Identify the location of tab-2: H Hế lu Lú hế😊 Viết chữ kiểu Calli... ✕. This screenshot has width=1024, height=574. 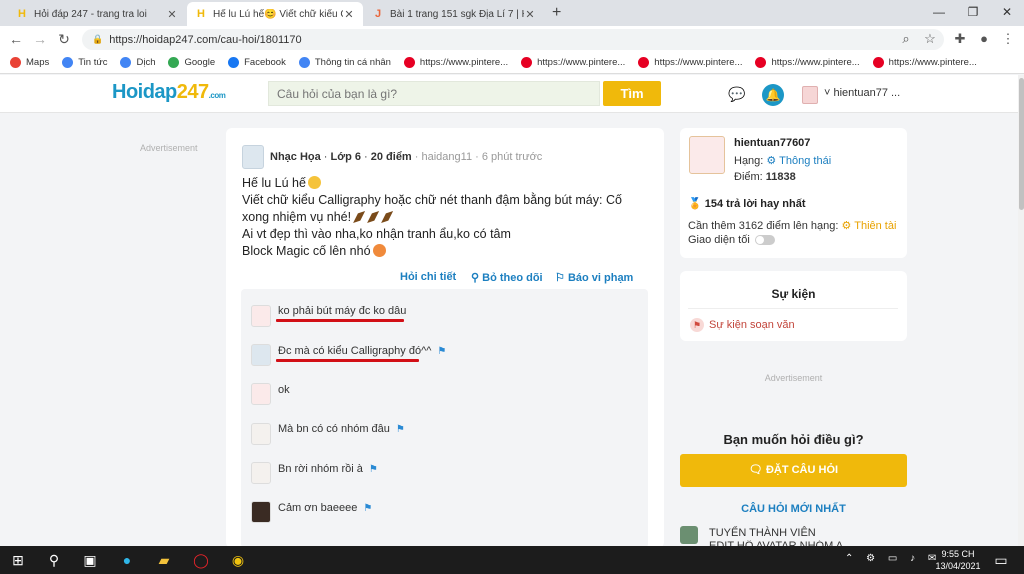
(275, 14).